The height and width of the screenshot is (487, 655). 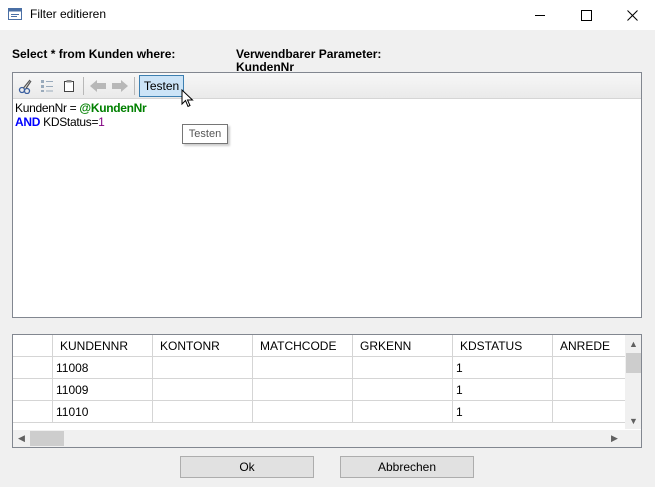 I want to click on close-button, so click(x=632, y=15).